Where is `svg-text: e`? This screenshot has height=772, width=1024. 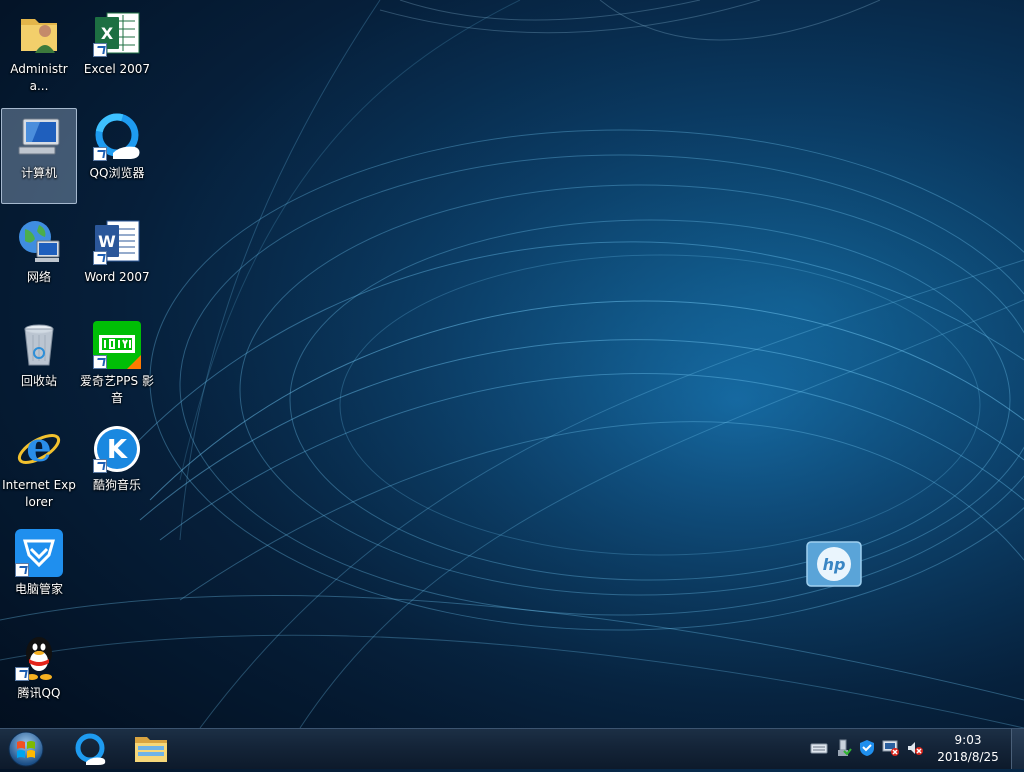 svg-text: e is located at coordinates (38, 448).